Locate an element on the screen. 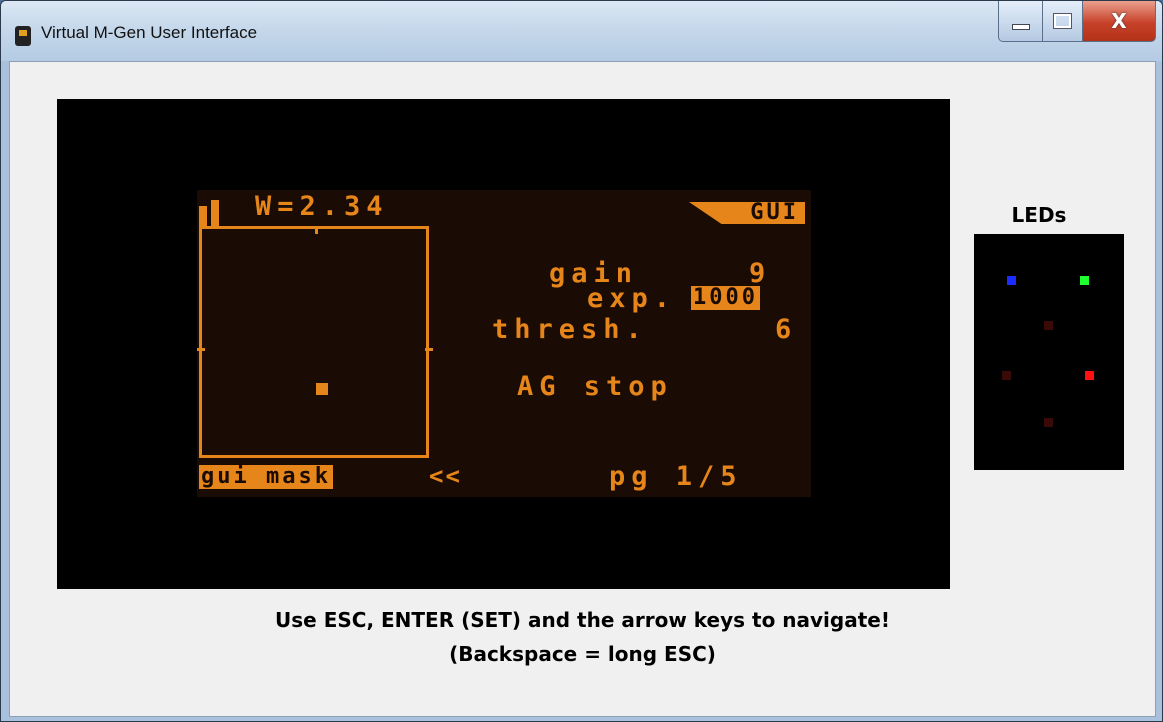 Image resolution: width=1163 pixels, height=722 pixels. position-marker is located at coordinates (322, 389).